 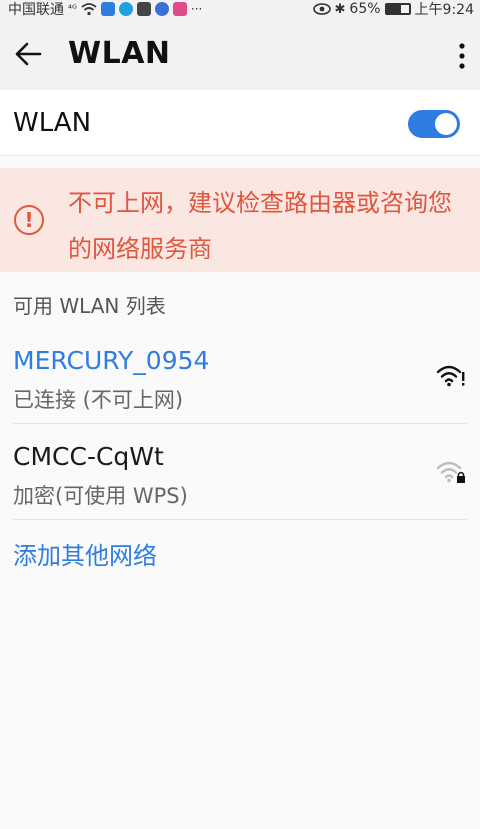 What do you see at coordinates (98, 400) in the screenshot?
I see `network-status: 已连接 (不可上网)` at bounding box center [98, 400].